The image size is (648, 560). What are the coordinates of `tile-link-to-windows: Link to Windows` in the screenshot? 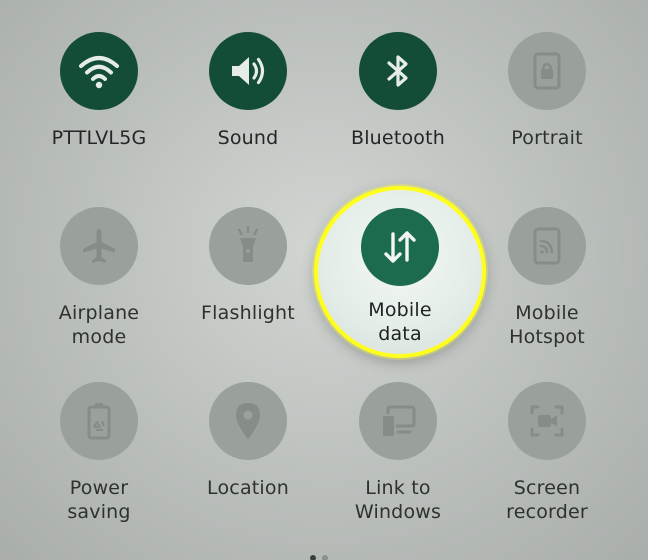 It's located at (398, 453).